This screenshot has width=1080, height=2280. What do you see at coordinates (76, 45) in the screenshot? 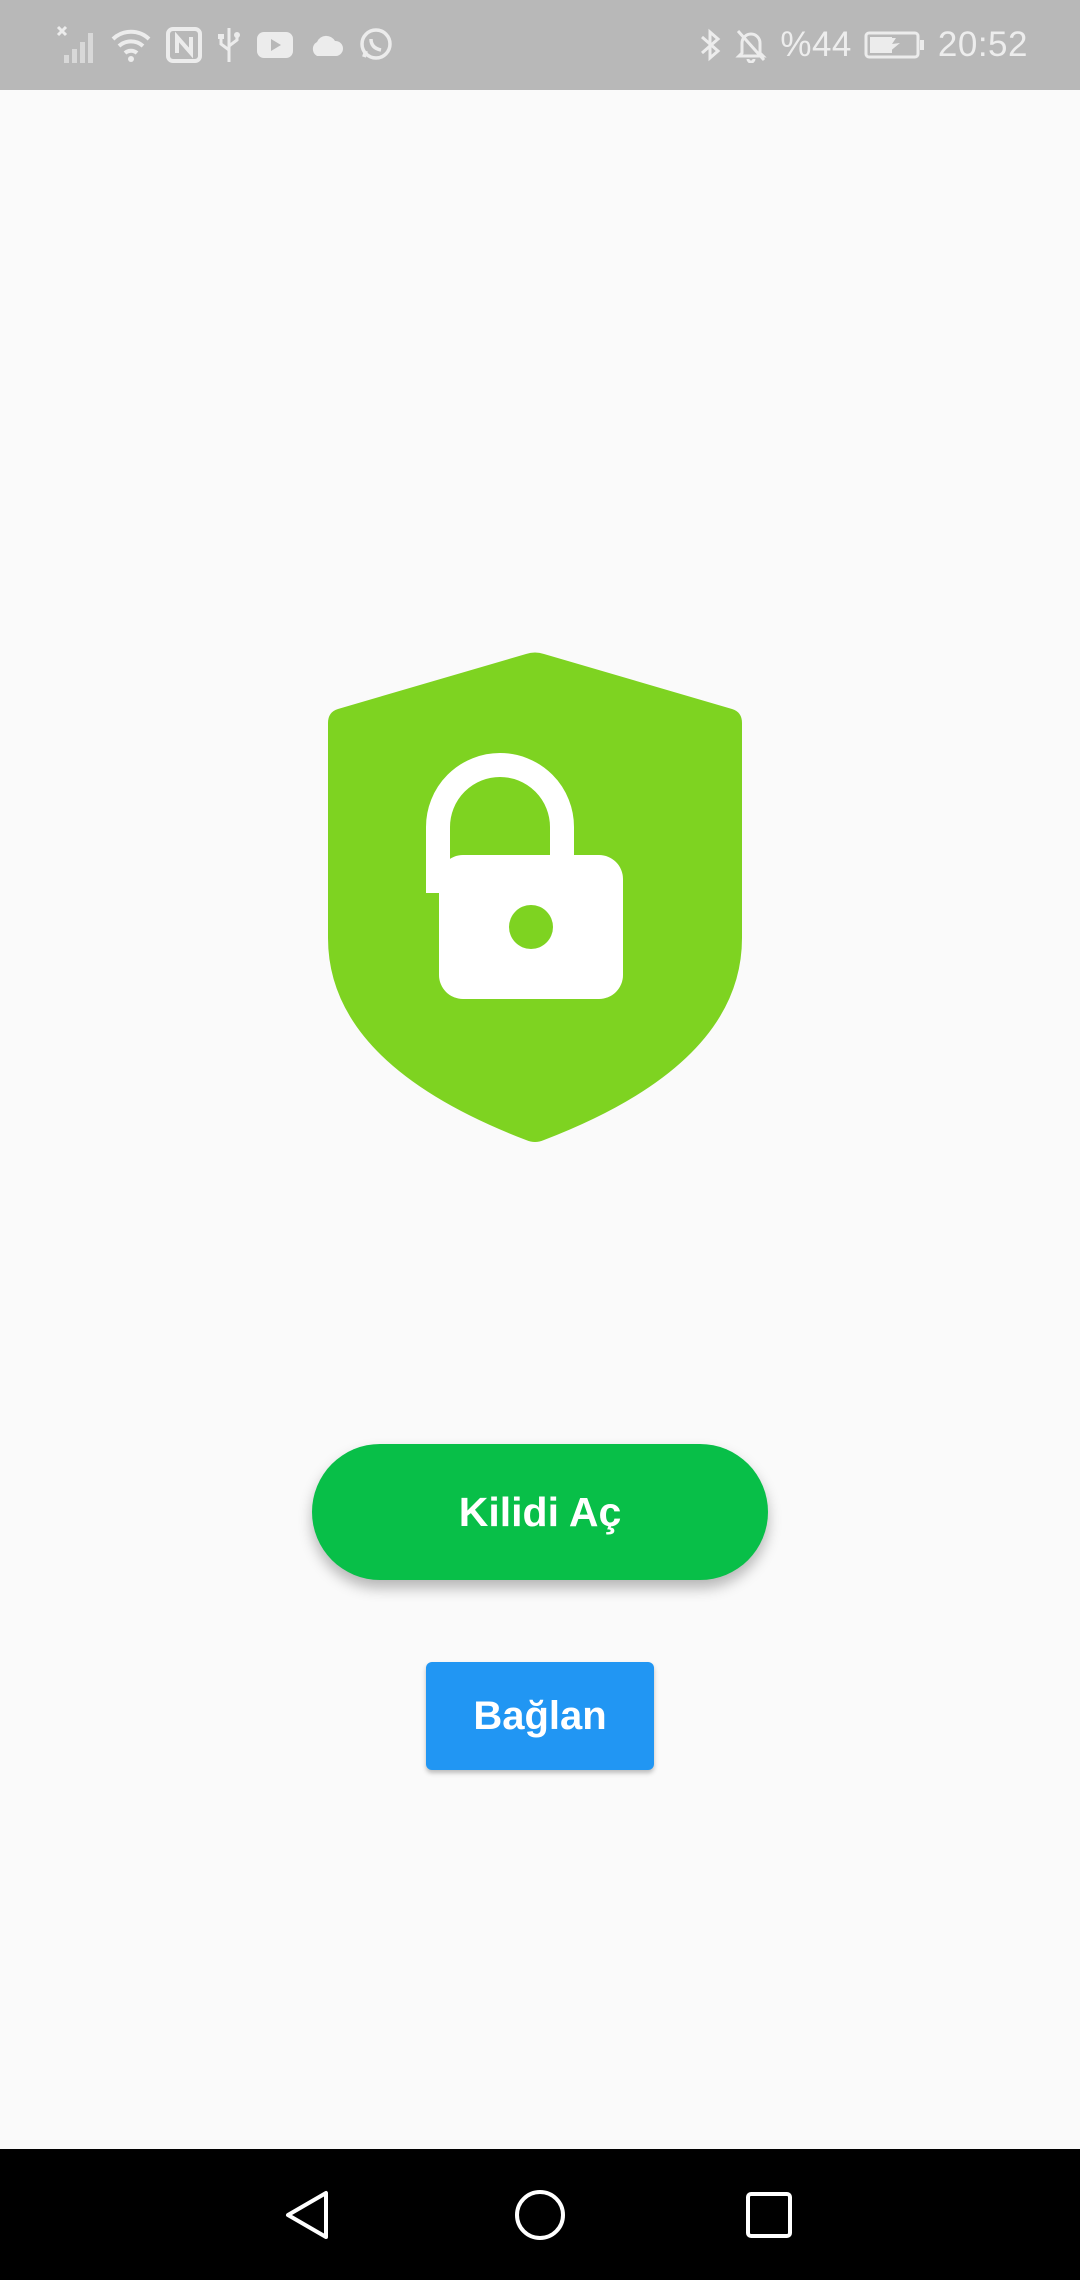
I see `no-sim-signal-icon` at bounding box center [76, 45].